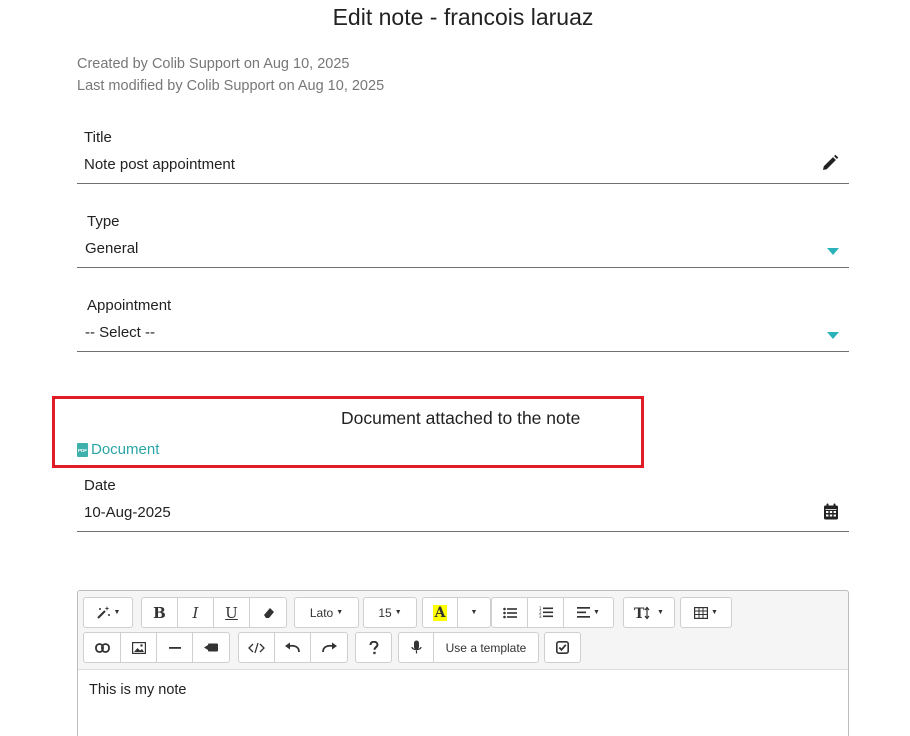 The image size is (910, 736). What do you see at coordinates (138, 690) in the screenshot?
I see `editor-content: This is my note` at bounding box center [138, 690].